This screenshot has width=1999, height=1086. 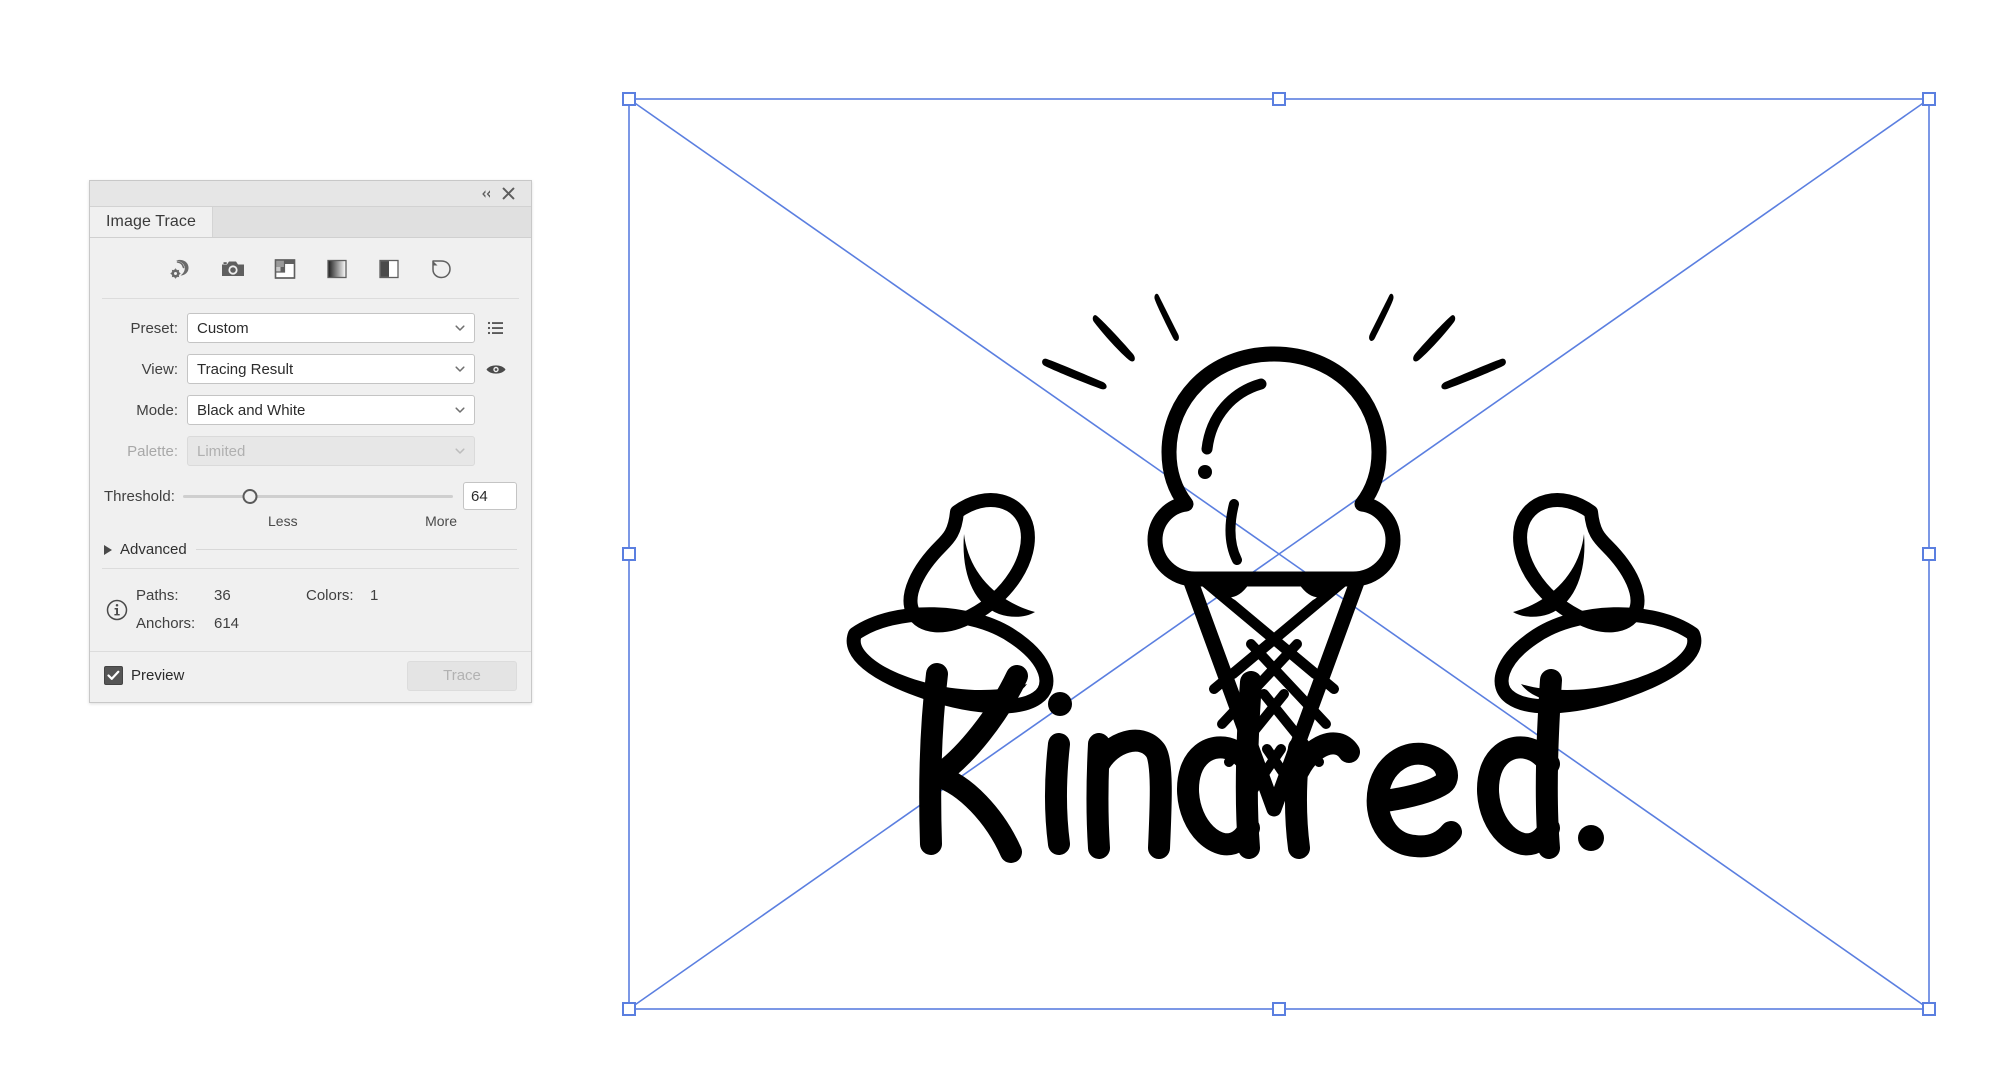 I want to click on panel-titlebar, so click(x=310, y=194).